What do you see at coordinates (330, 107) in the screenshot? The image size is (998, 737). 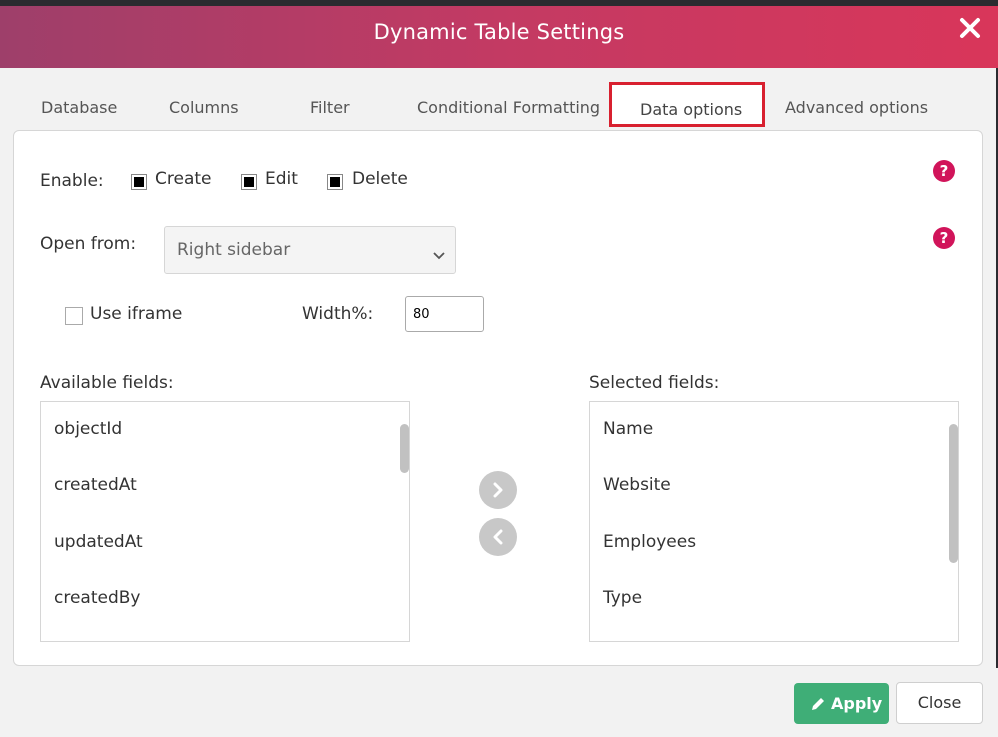 I see `tab-filter: Filter` at bounding box center [330, 107].